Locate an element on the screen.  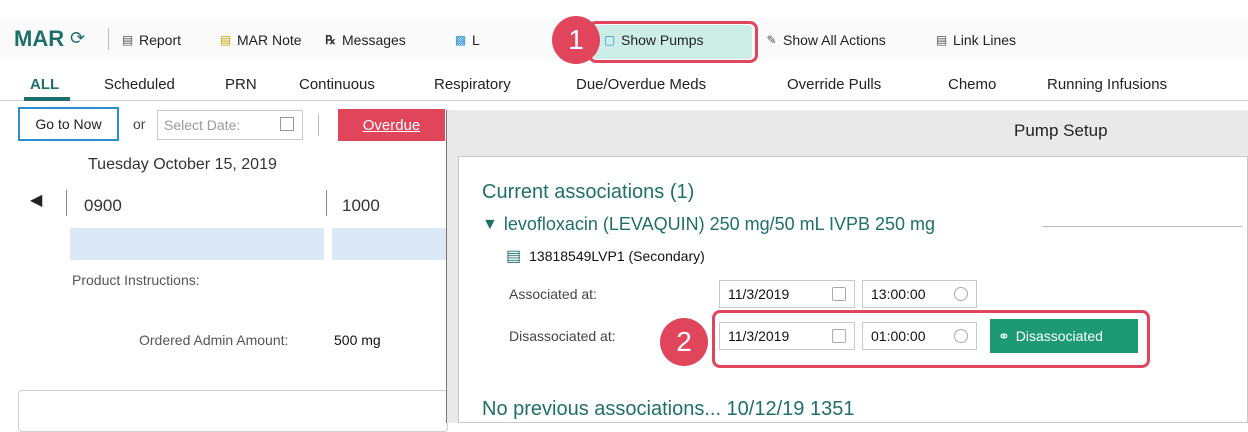
tab-respiratory: Respiratory is located at coordinates (472, 84).